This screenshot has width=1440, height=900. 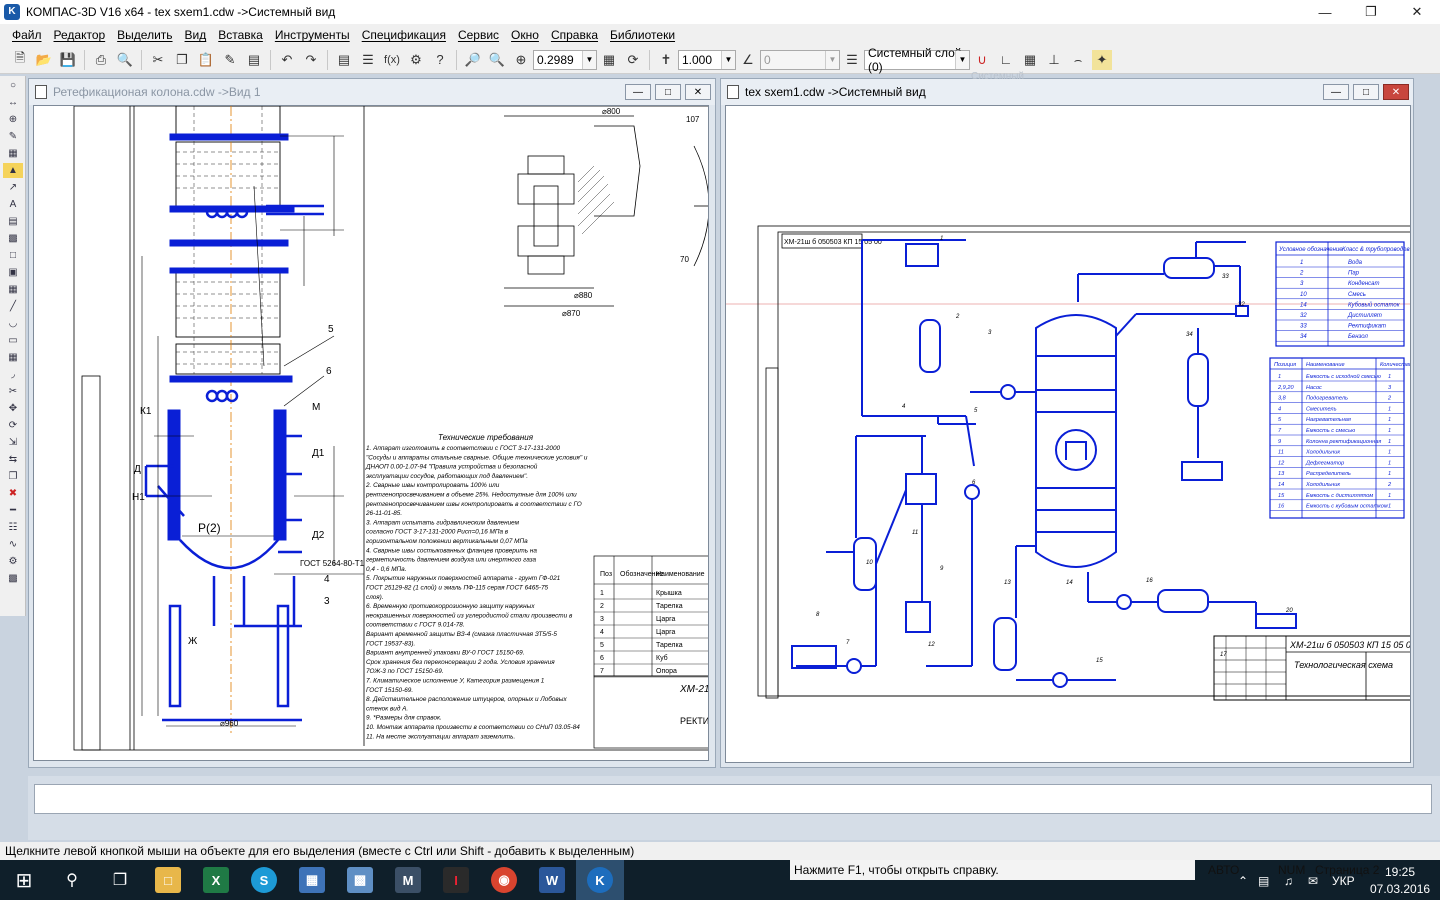 What do you see at coordinates (13, 136) in the screenshot?
I see `edit-icon: ✎` at bounding box center [13, 136].